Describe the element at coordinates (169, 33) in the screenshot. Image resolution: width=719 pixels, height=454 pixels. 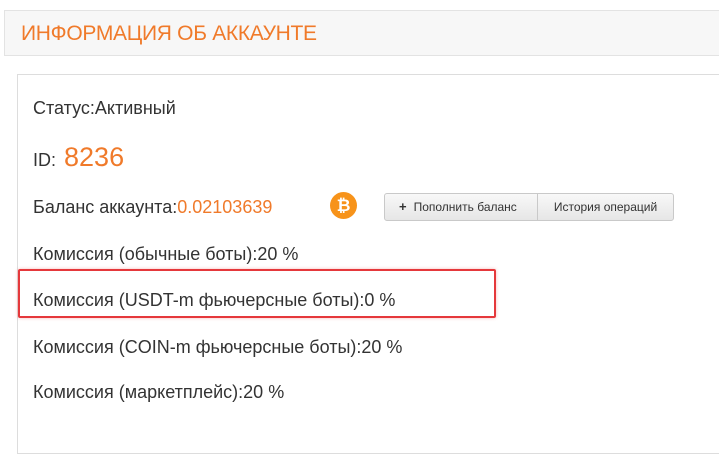
I see `page-title: ИНФОРМАЦИЯ ОБ АККАУНТЕ` at that location.